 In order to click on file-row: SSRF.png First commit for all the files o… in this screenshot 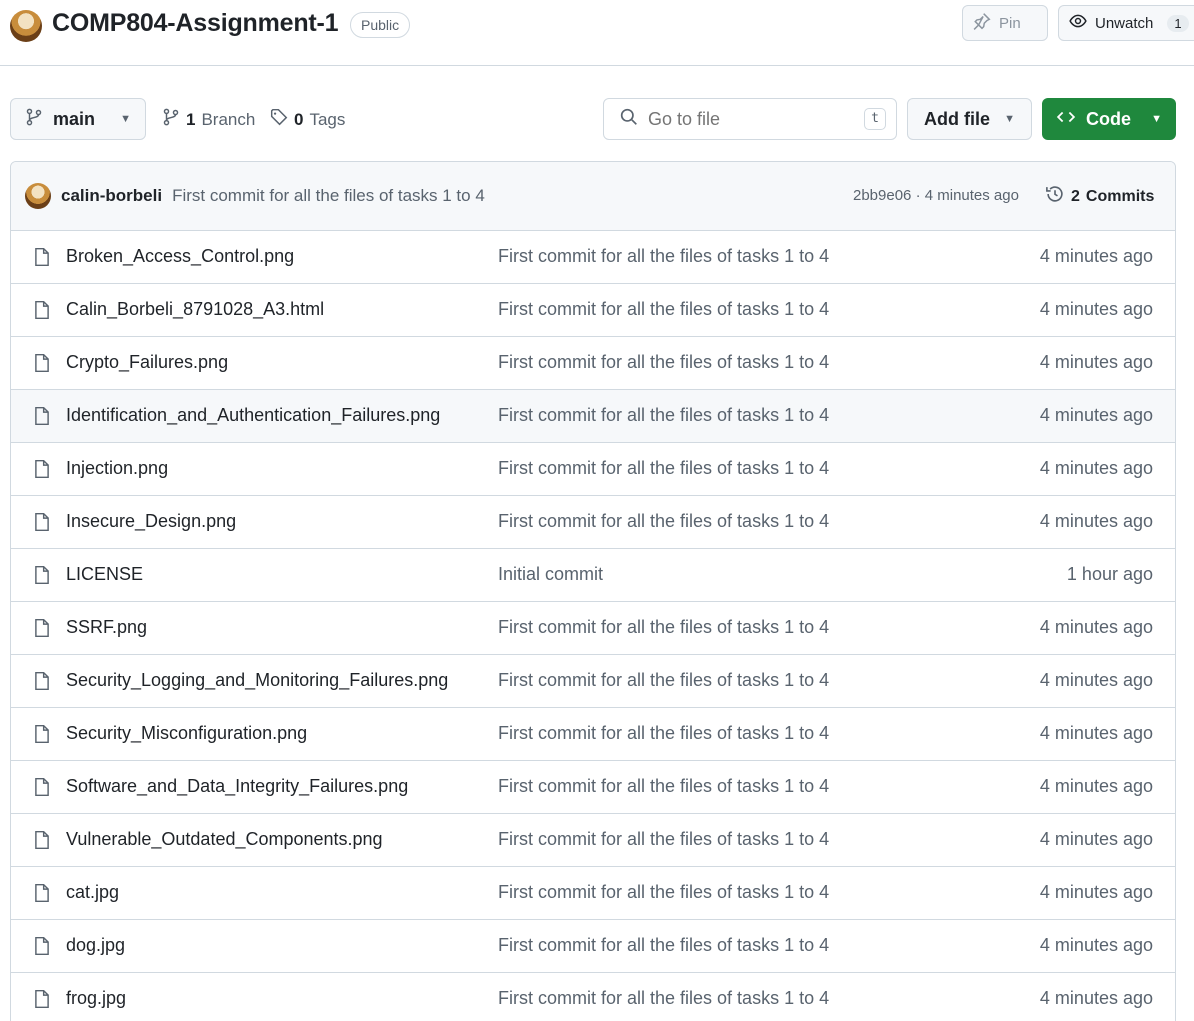, I will do `click(593, 628)`.